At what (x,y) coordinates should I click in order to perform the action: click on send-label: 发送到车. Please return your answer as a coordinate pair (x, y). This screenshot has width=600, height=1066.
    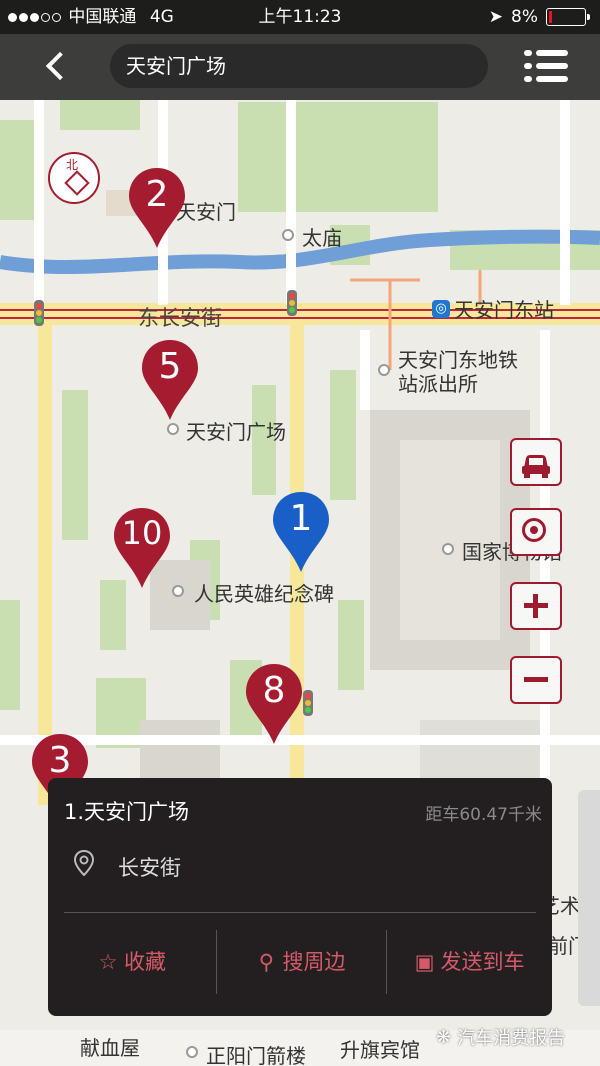
    Looking at the image, I should click on (482, 962).